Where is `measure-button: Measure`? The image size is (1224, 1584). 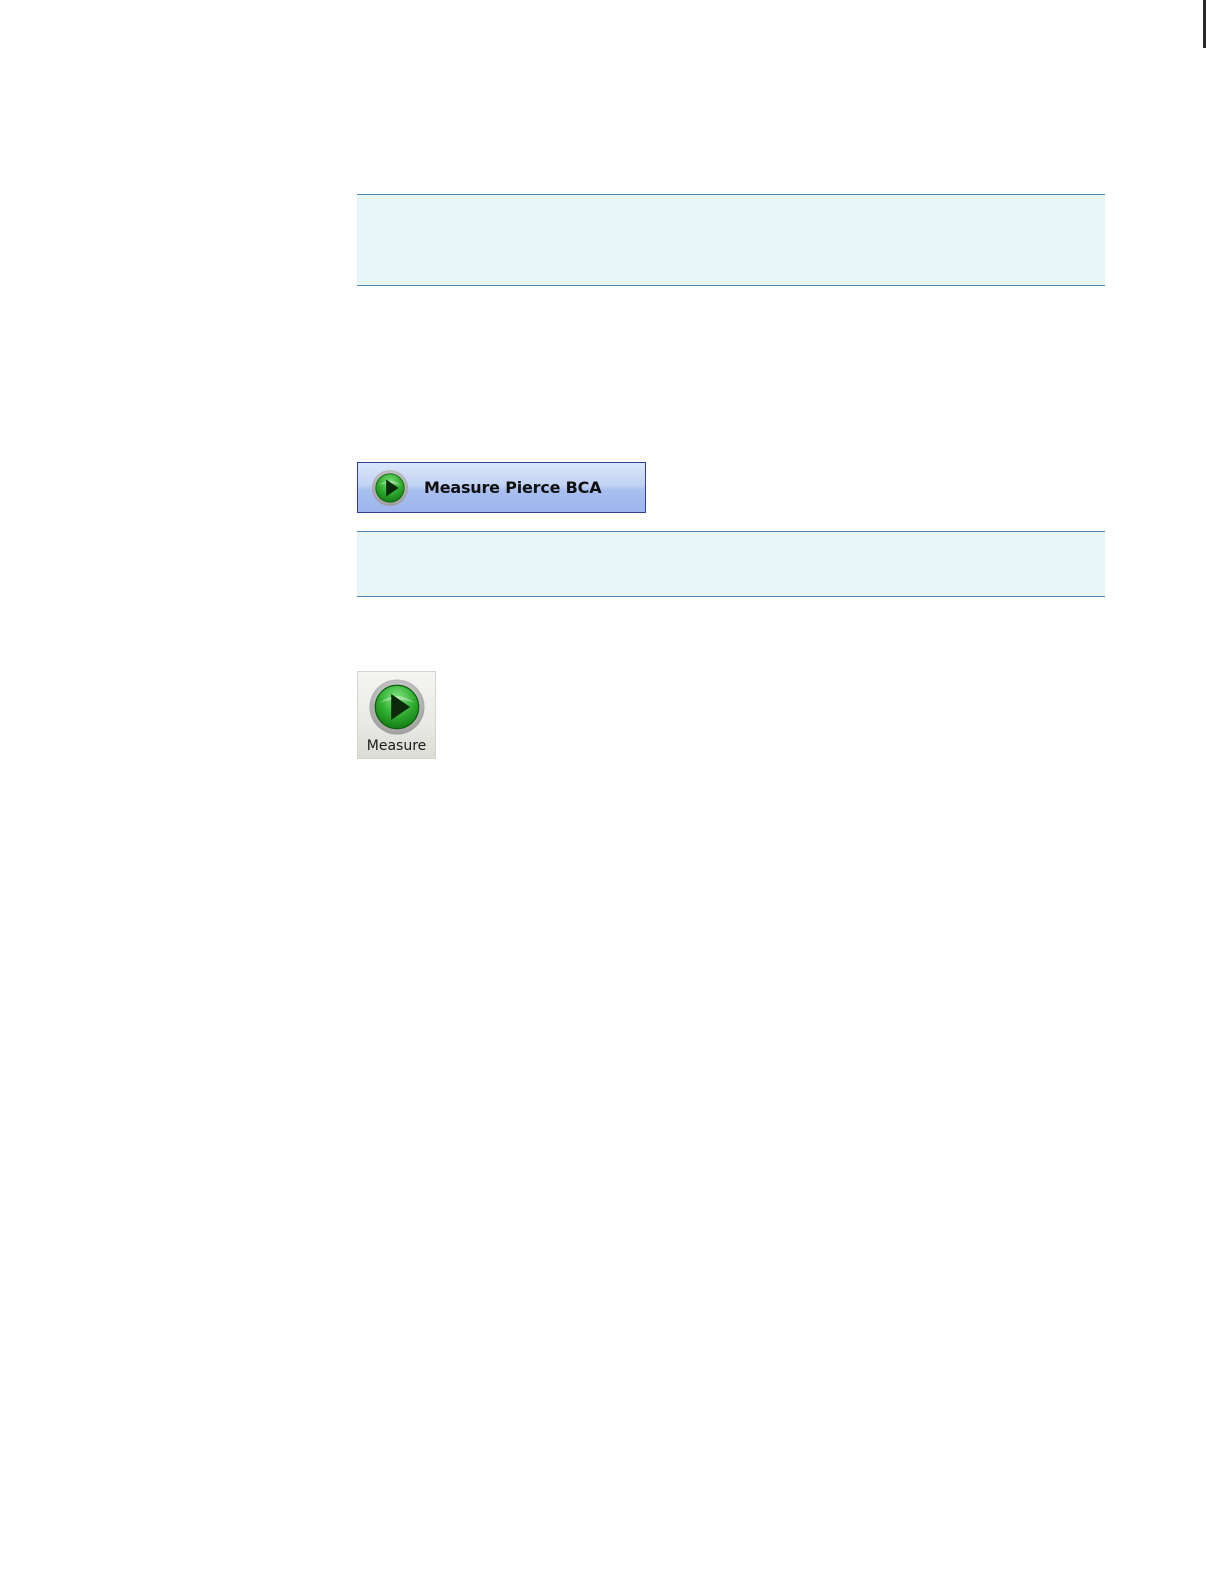 measure-button: Measure is located at coordinates (396, 715).